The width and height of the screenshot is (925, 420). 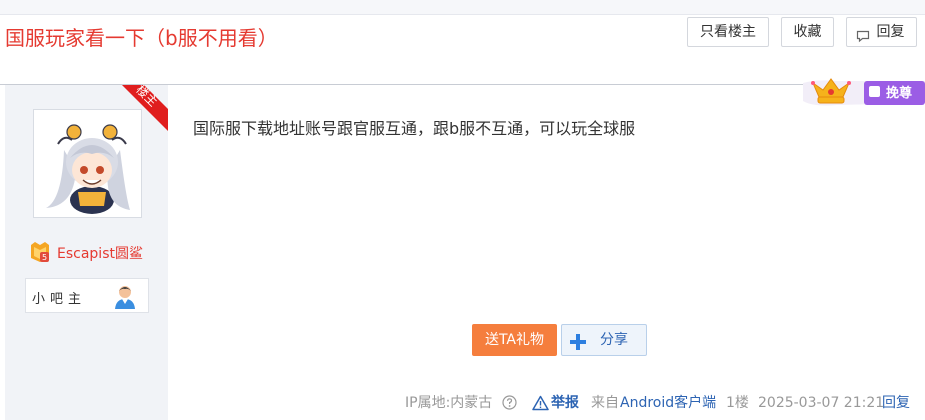 I want to click on client-link: Android客户端, so click(x=668, y=403).